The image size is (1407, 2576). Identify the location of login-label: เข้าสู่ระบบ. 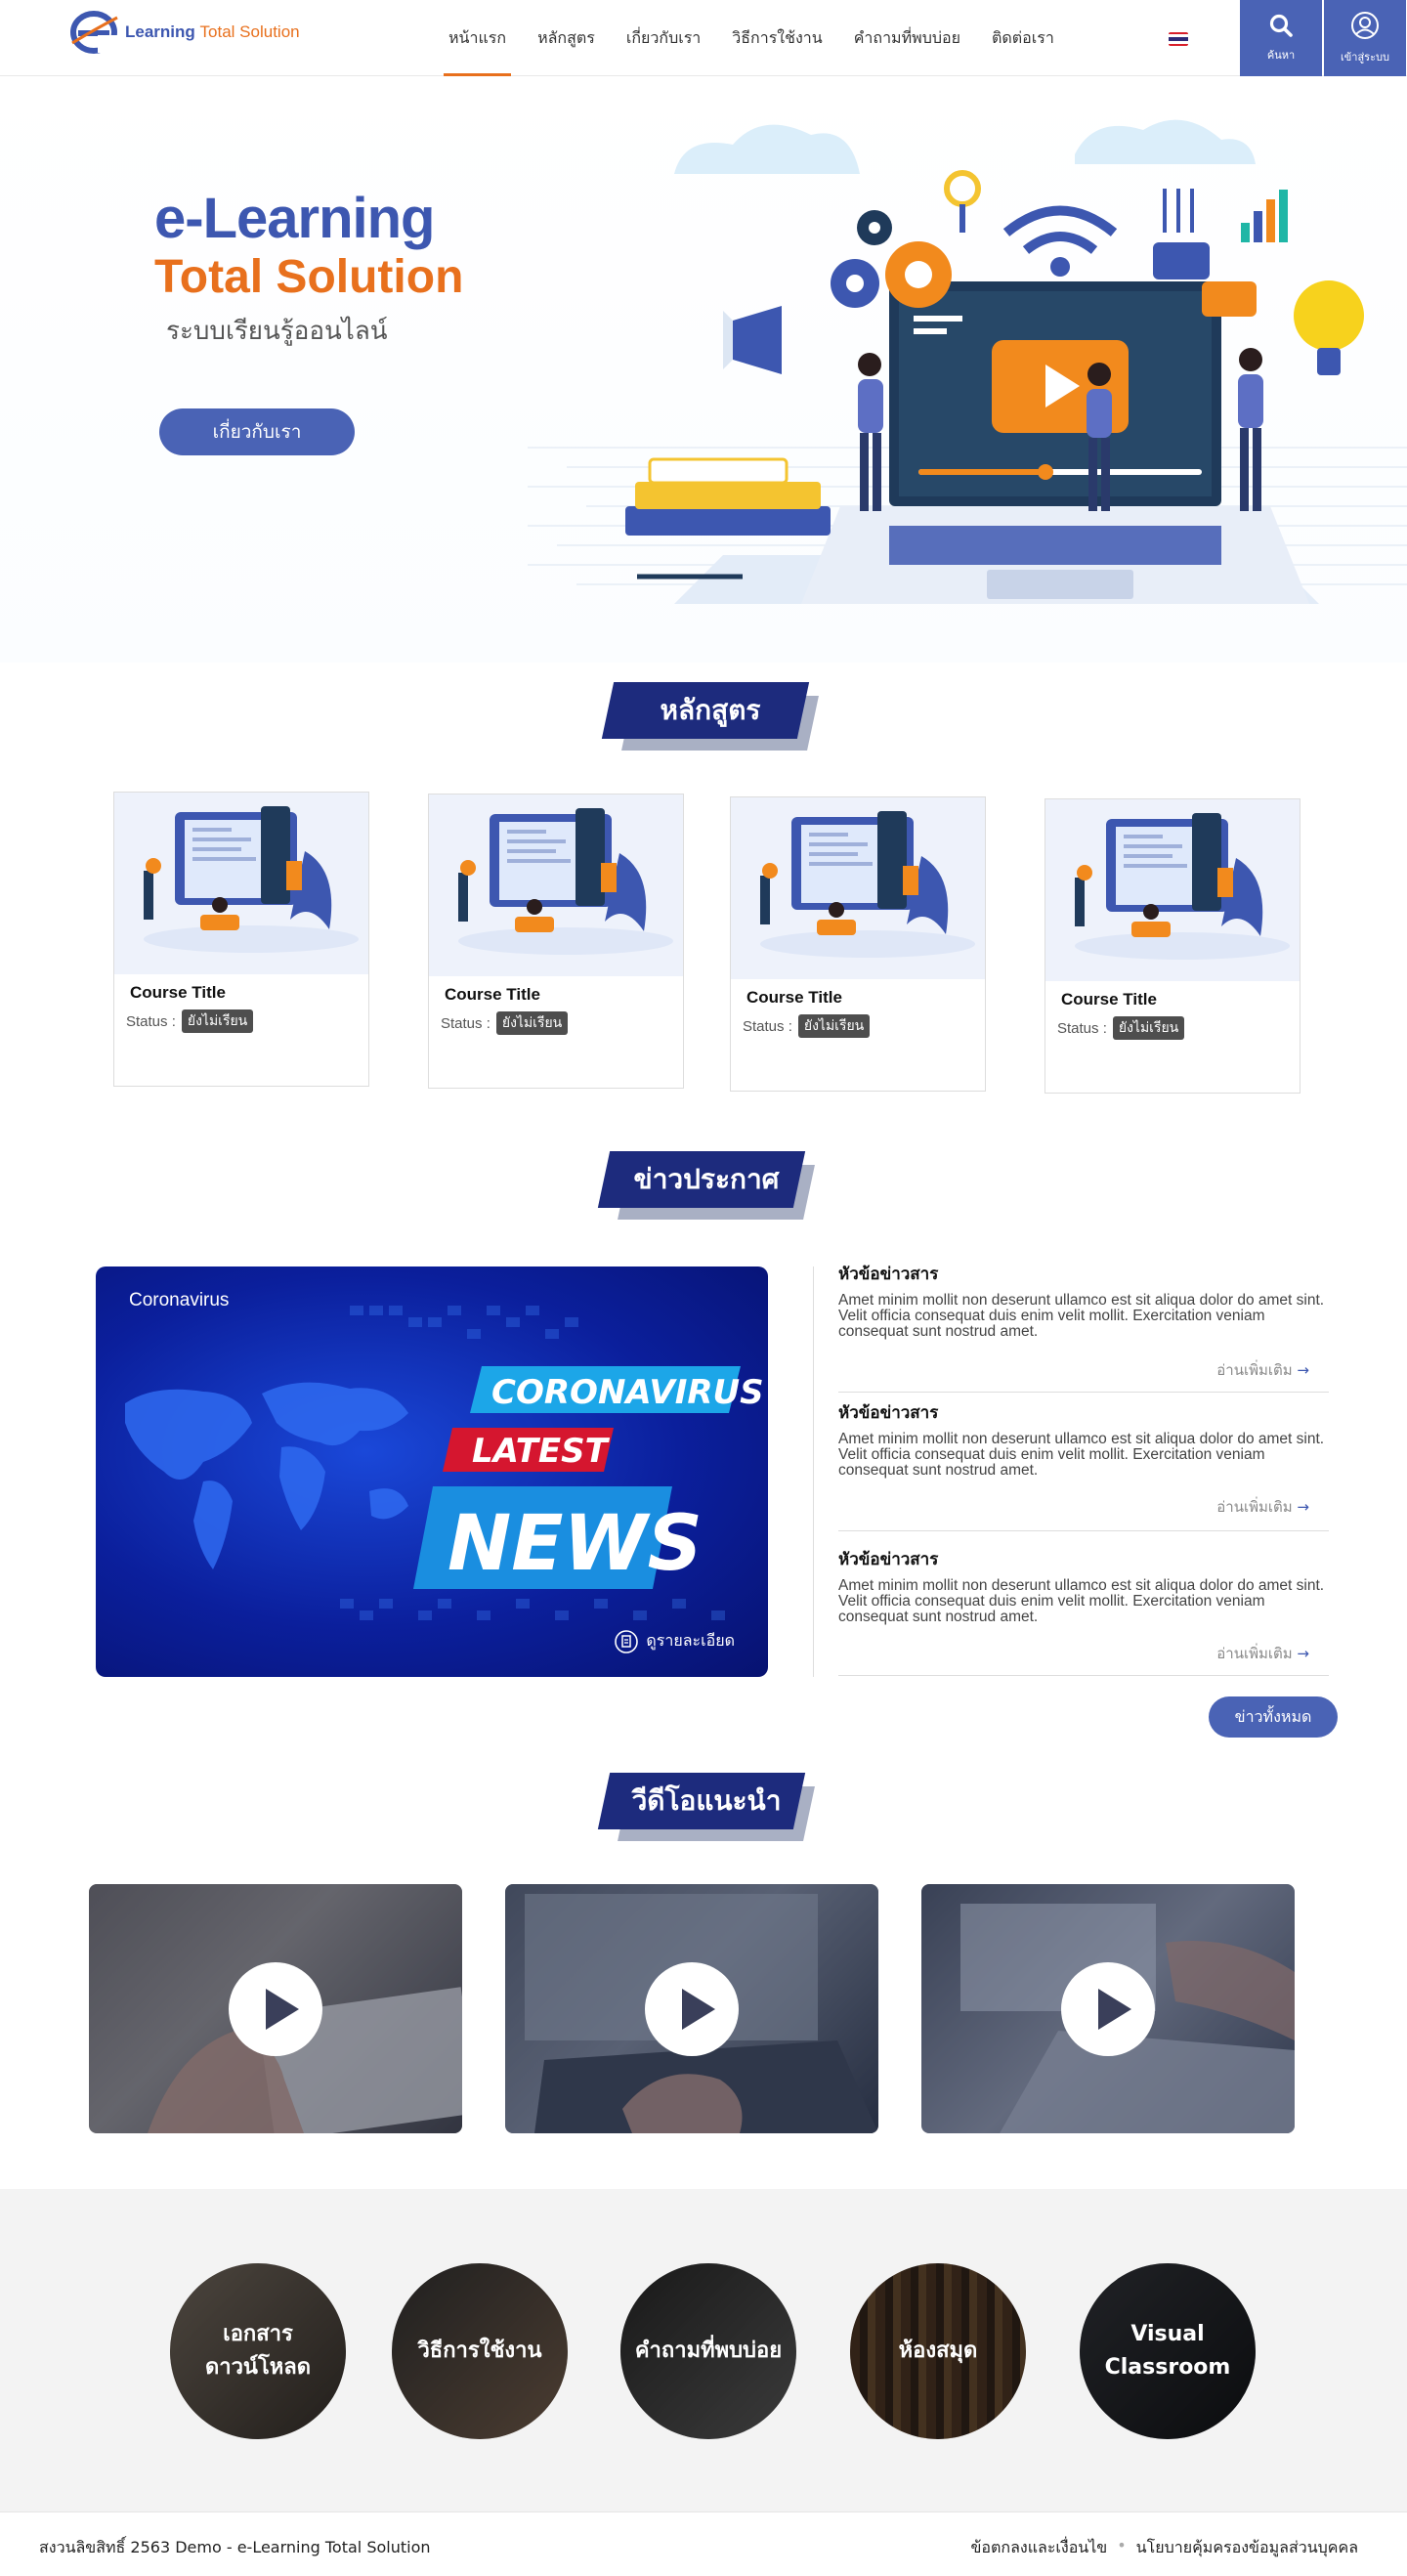
(1365, 57).